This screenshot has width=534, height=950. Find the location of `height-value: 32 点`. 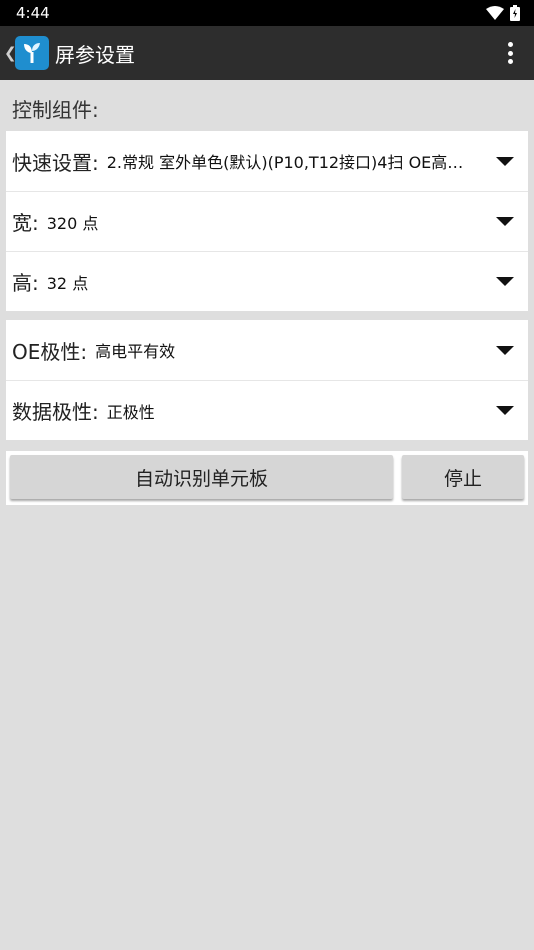

height-value: 32 点 is located at coordinates (268, 282).